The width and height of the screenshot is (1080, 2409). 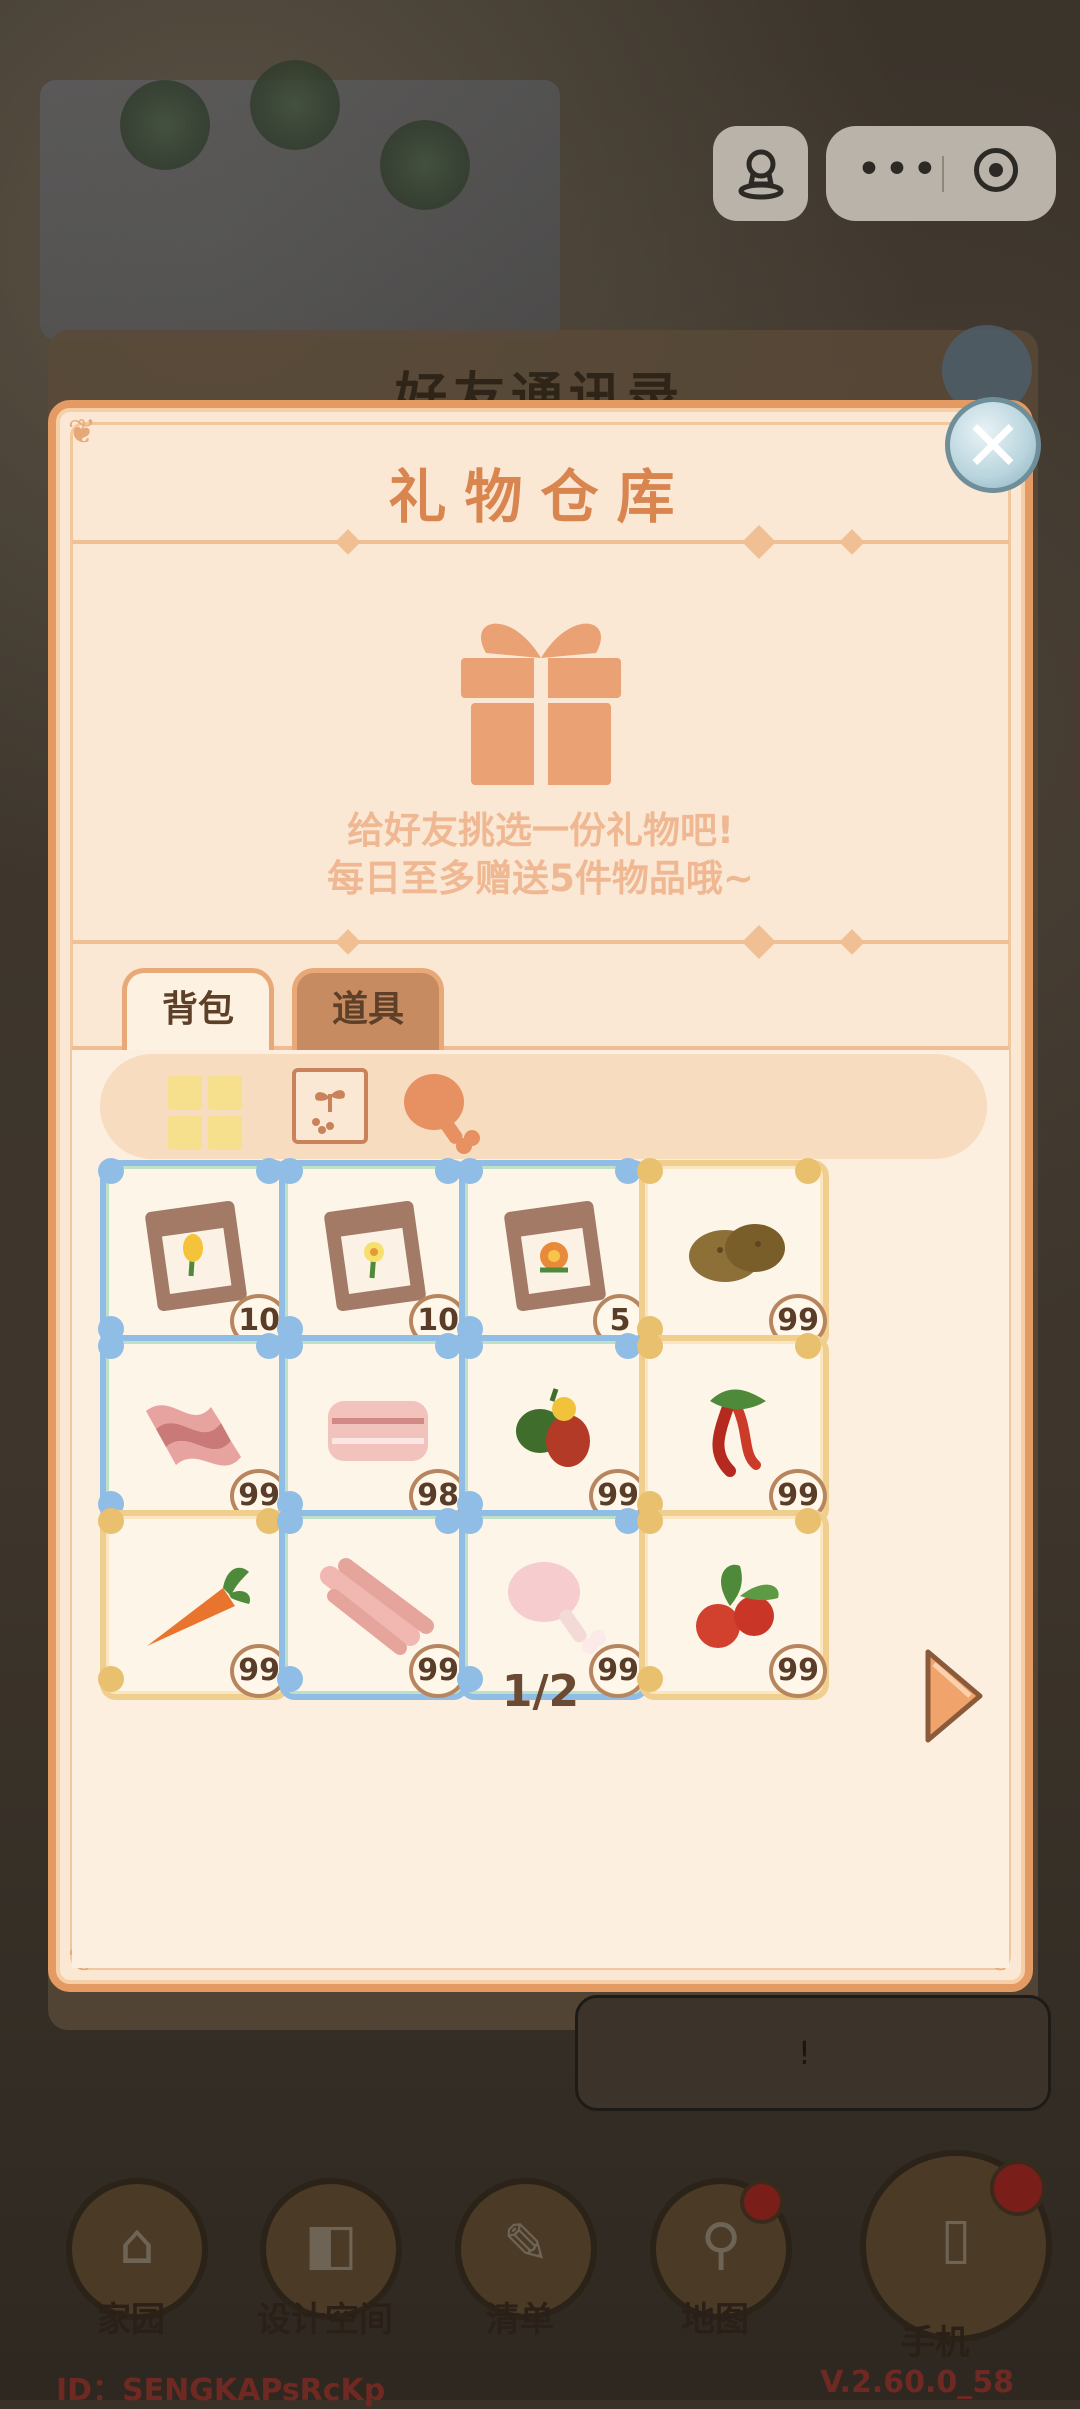 What do you see at coordinates (368, 1009) in the screenshot?
I see `tab-items: 道具` at bounding box center [368, 1009].